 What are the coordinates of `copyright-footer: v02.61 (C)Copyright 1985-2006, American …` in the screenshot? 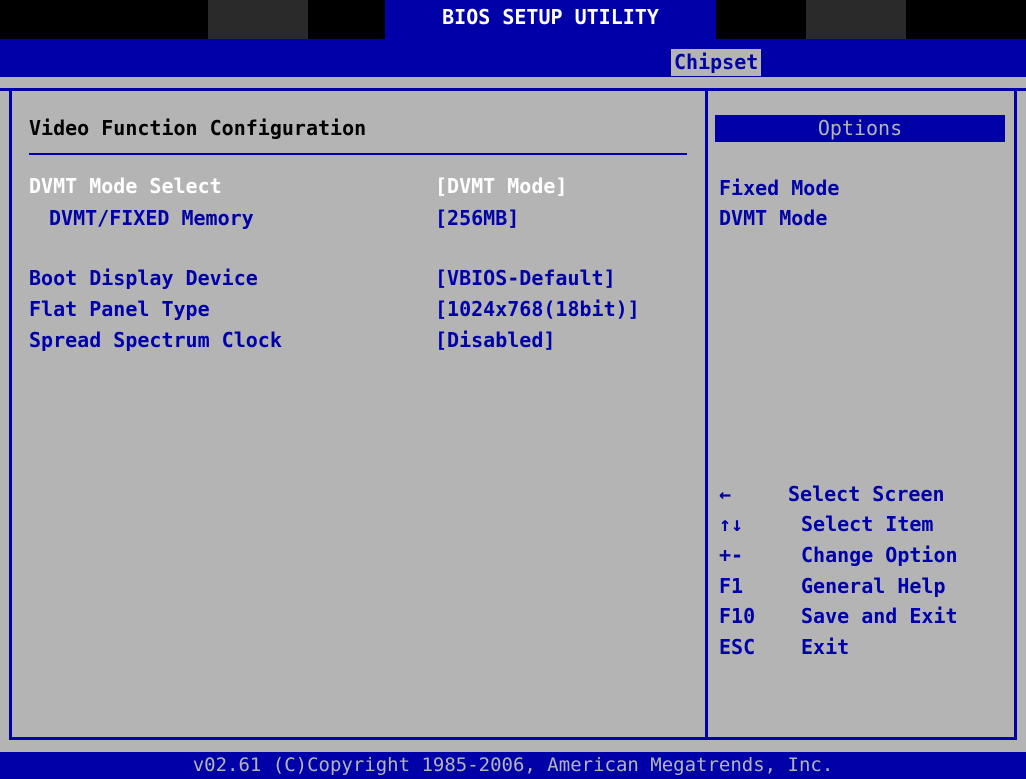 It's located at (513, 765).